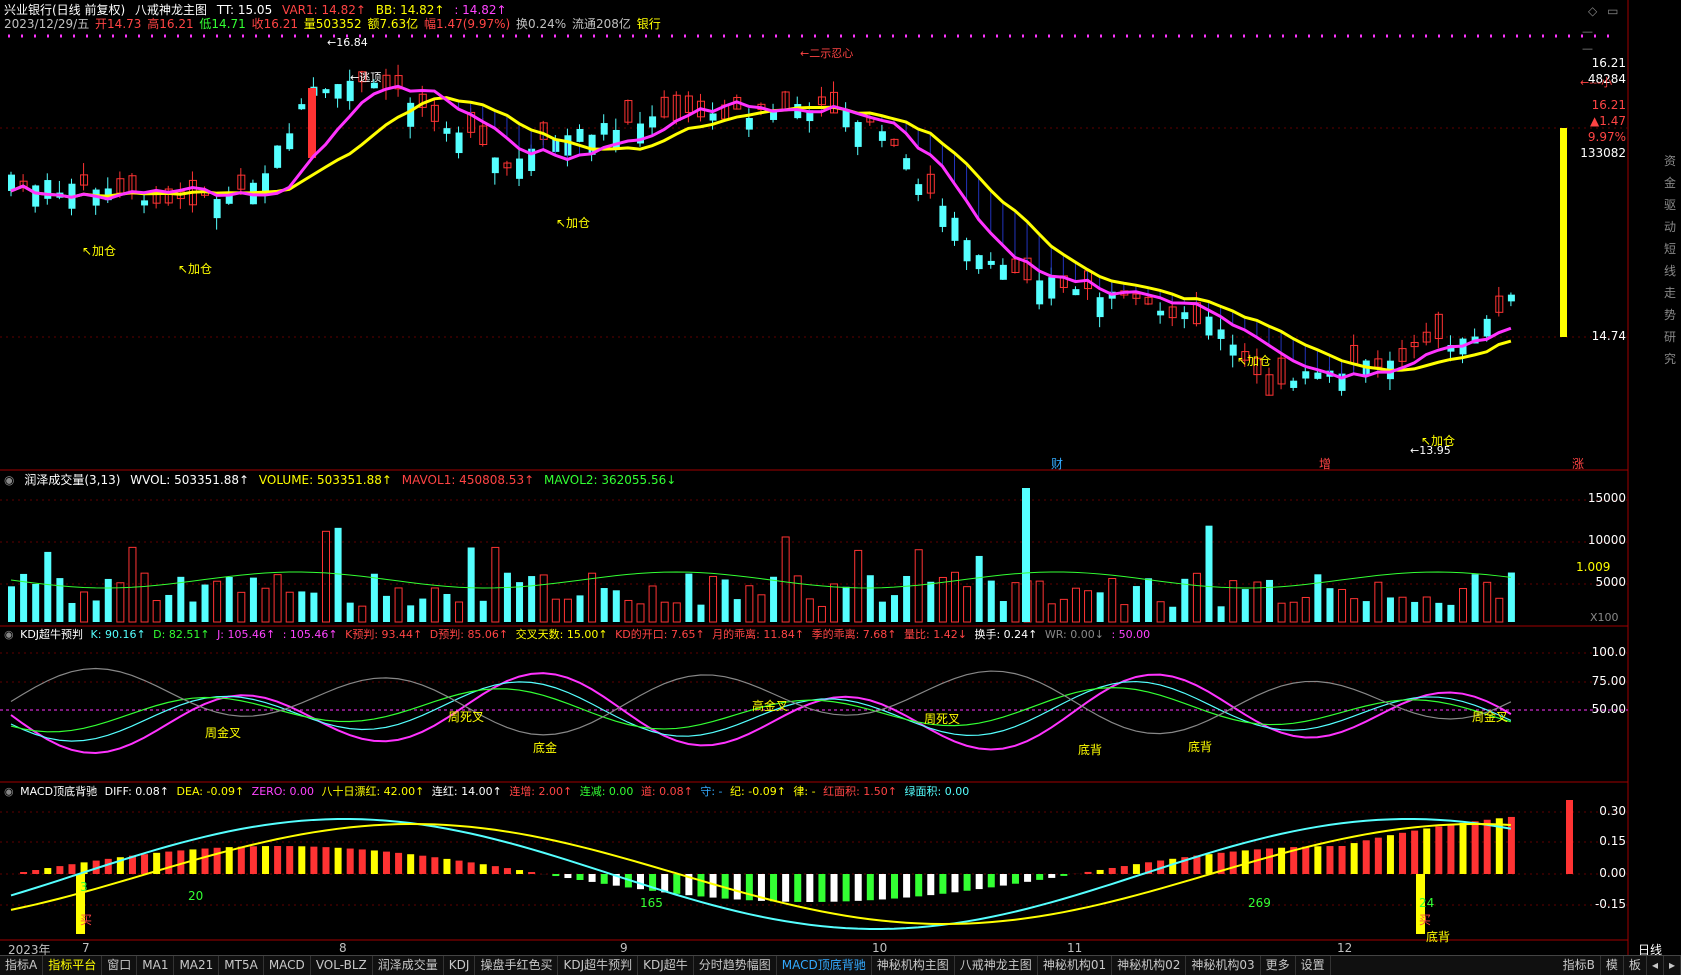 The height and width of the screenshot is (975, 1681). What do you see at coordinates (119, 965) in the screenshot?
I see `tab-2: 窗口` at bounding box center [119, 965].